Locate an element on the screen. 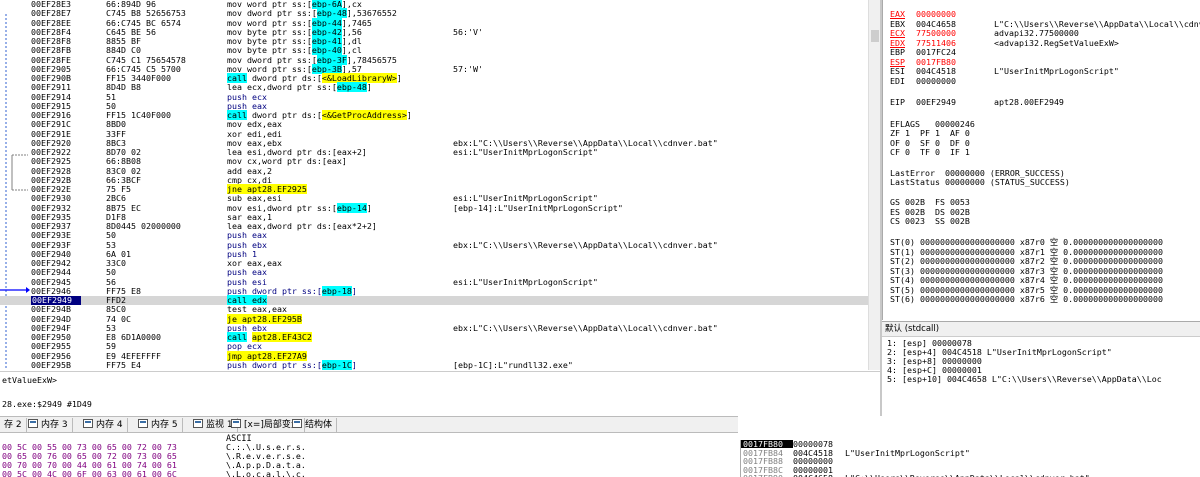  register-value: 0017FC24 is located at coordinates (955, 52).